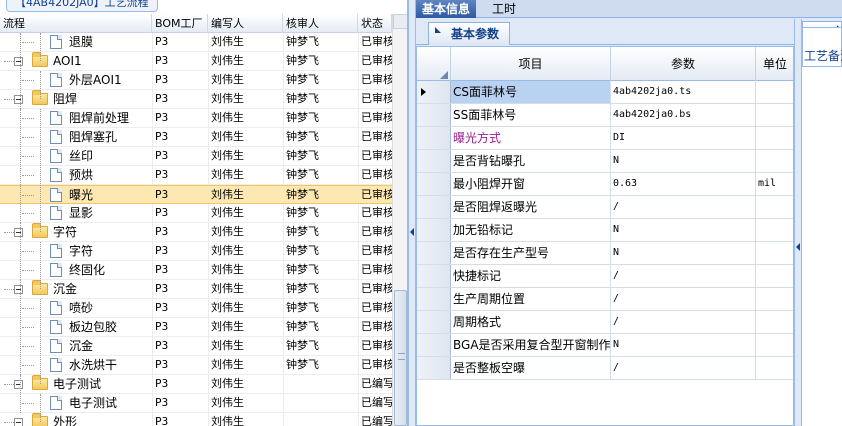 The width and height of the screenshot is (842, 426). What do you see at coordinates (531, 368) in the screenshot?
I see `param-name-cell: 是否整板空曝` at bounding box center [531, 368].